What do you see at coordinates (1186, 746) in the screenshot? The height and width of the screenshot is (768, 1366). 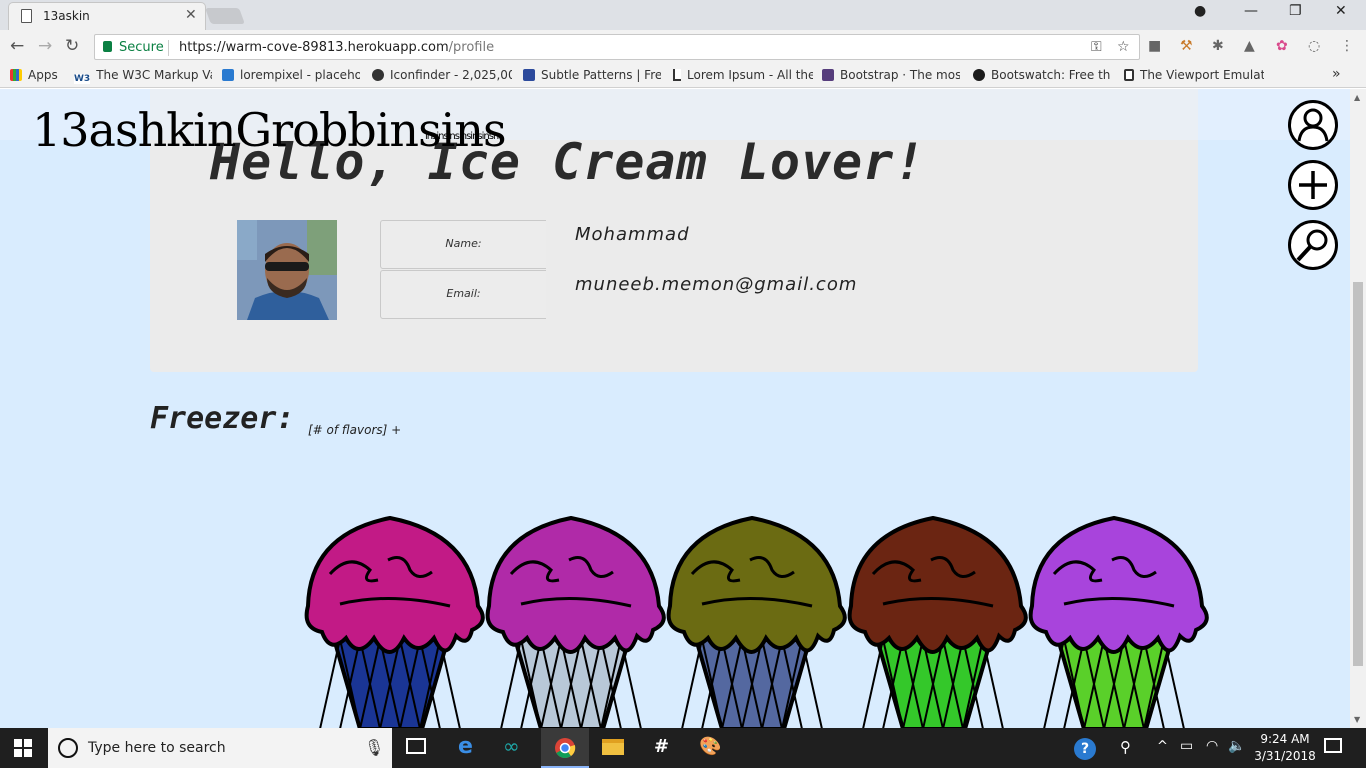 I see `battery-icon: ▭` at bounding box center [1186, 746].